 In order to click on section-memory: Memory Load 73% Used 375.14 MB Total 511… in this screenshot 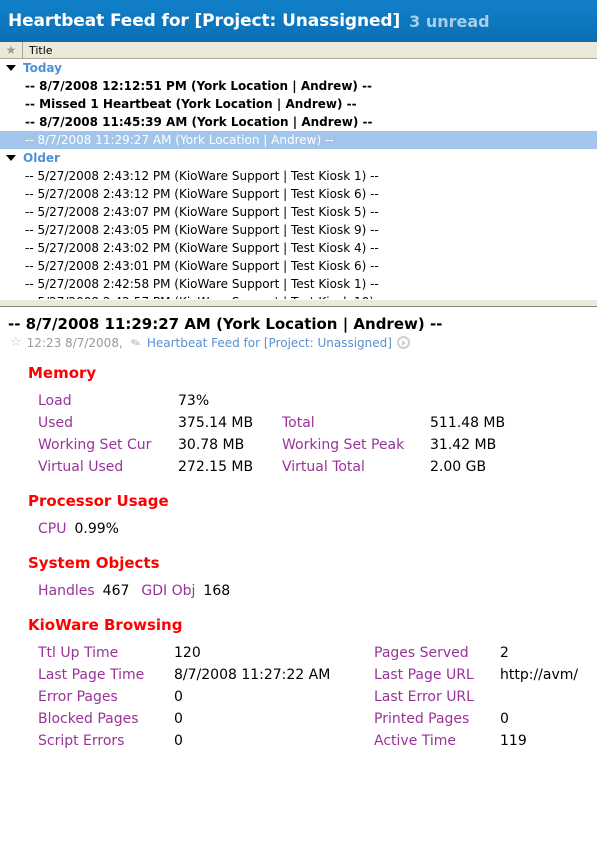, I will do `click(298, 421)`.